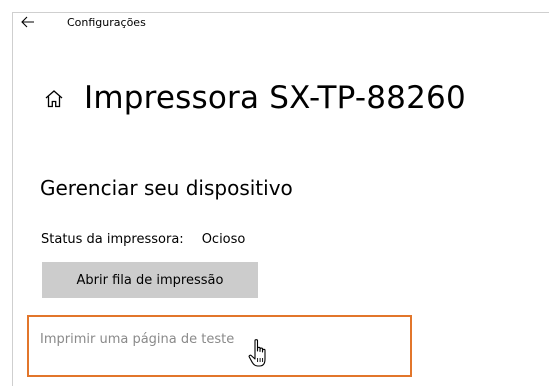 The width and height of the screenshot is (549, 386). What do you see at coordinates (112, 239) in the screenshot?
I see `status-label: Status da impressora:` at bounding box center [112, 239].